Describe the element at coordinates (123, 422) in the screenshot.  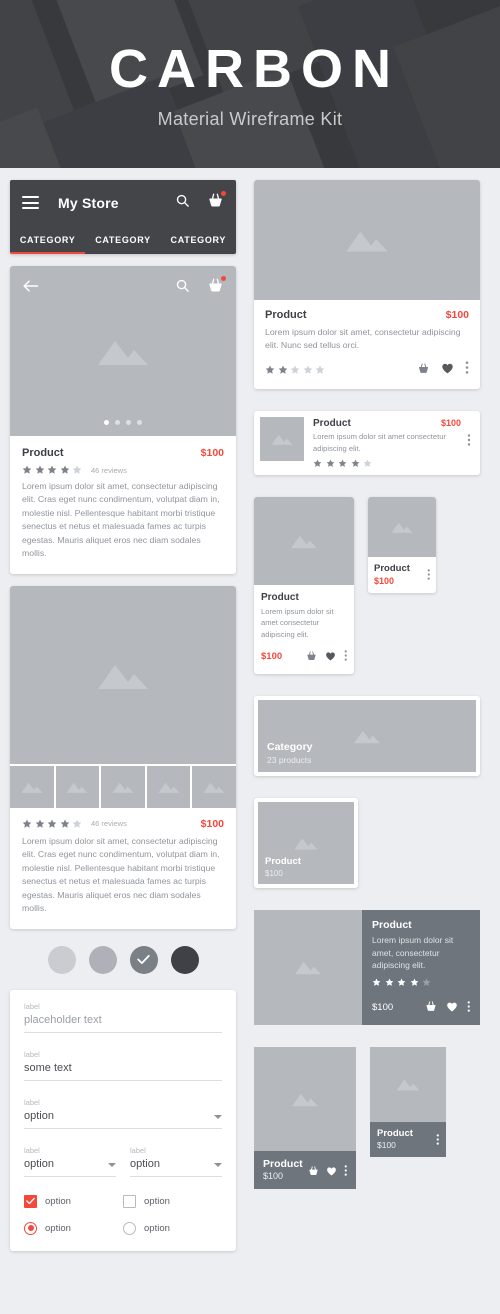
I see `carousel-dots` at that location.